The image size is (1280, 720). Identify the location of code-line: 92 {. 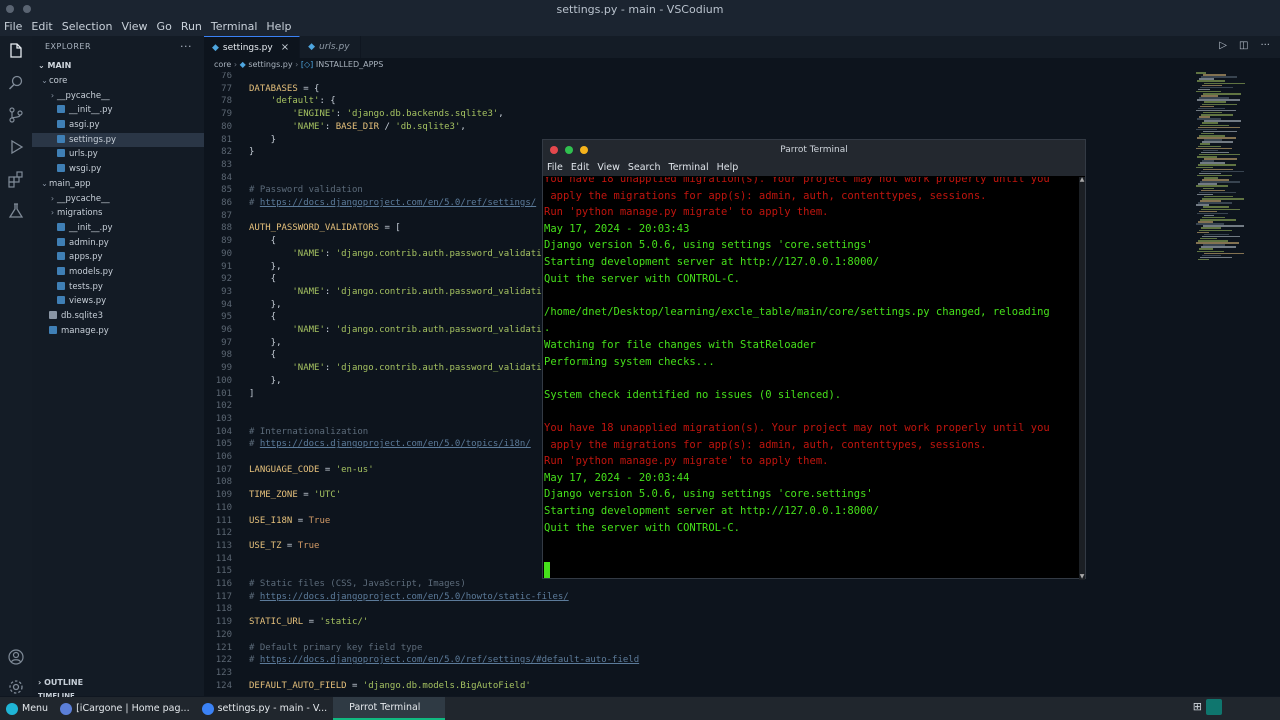
(240, 279).